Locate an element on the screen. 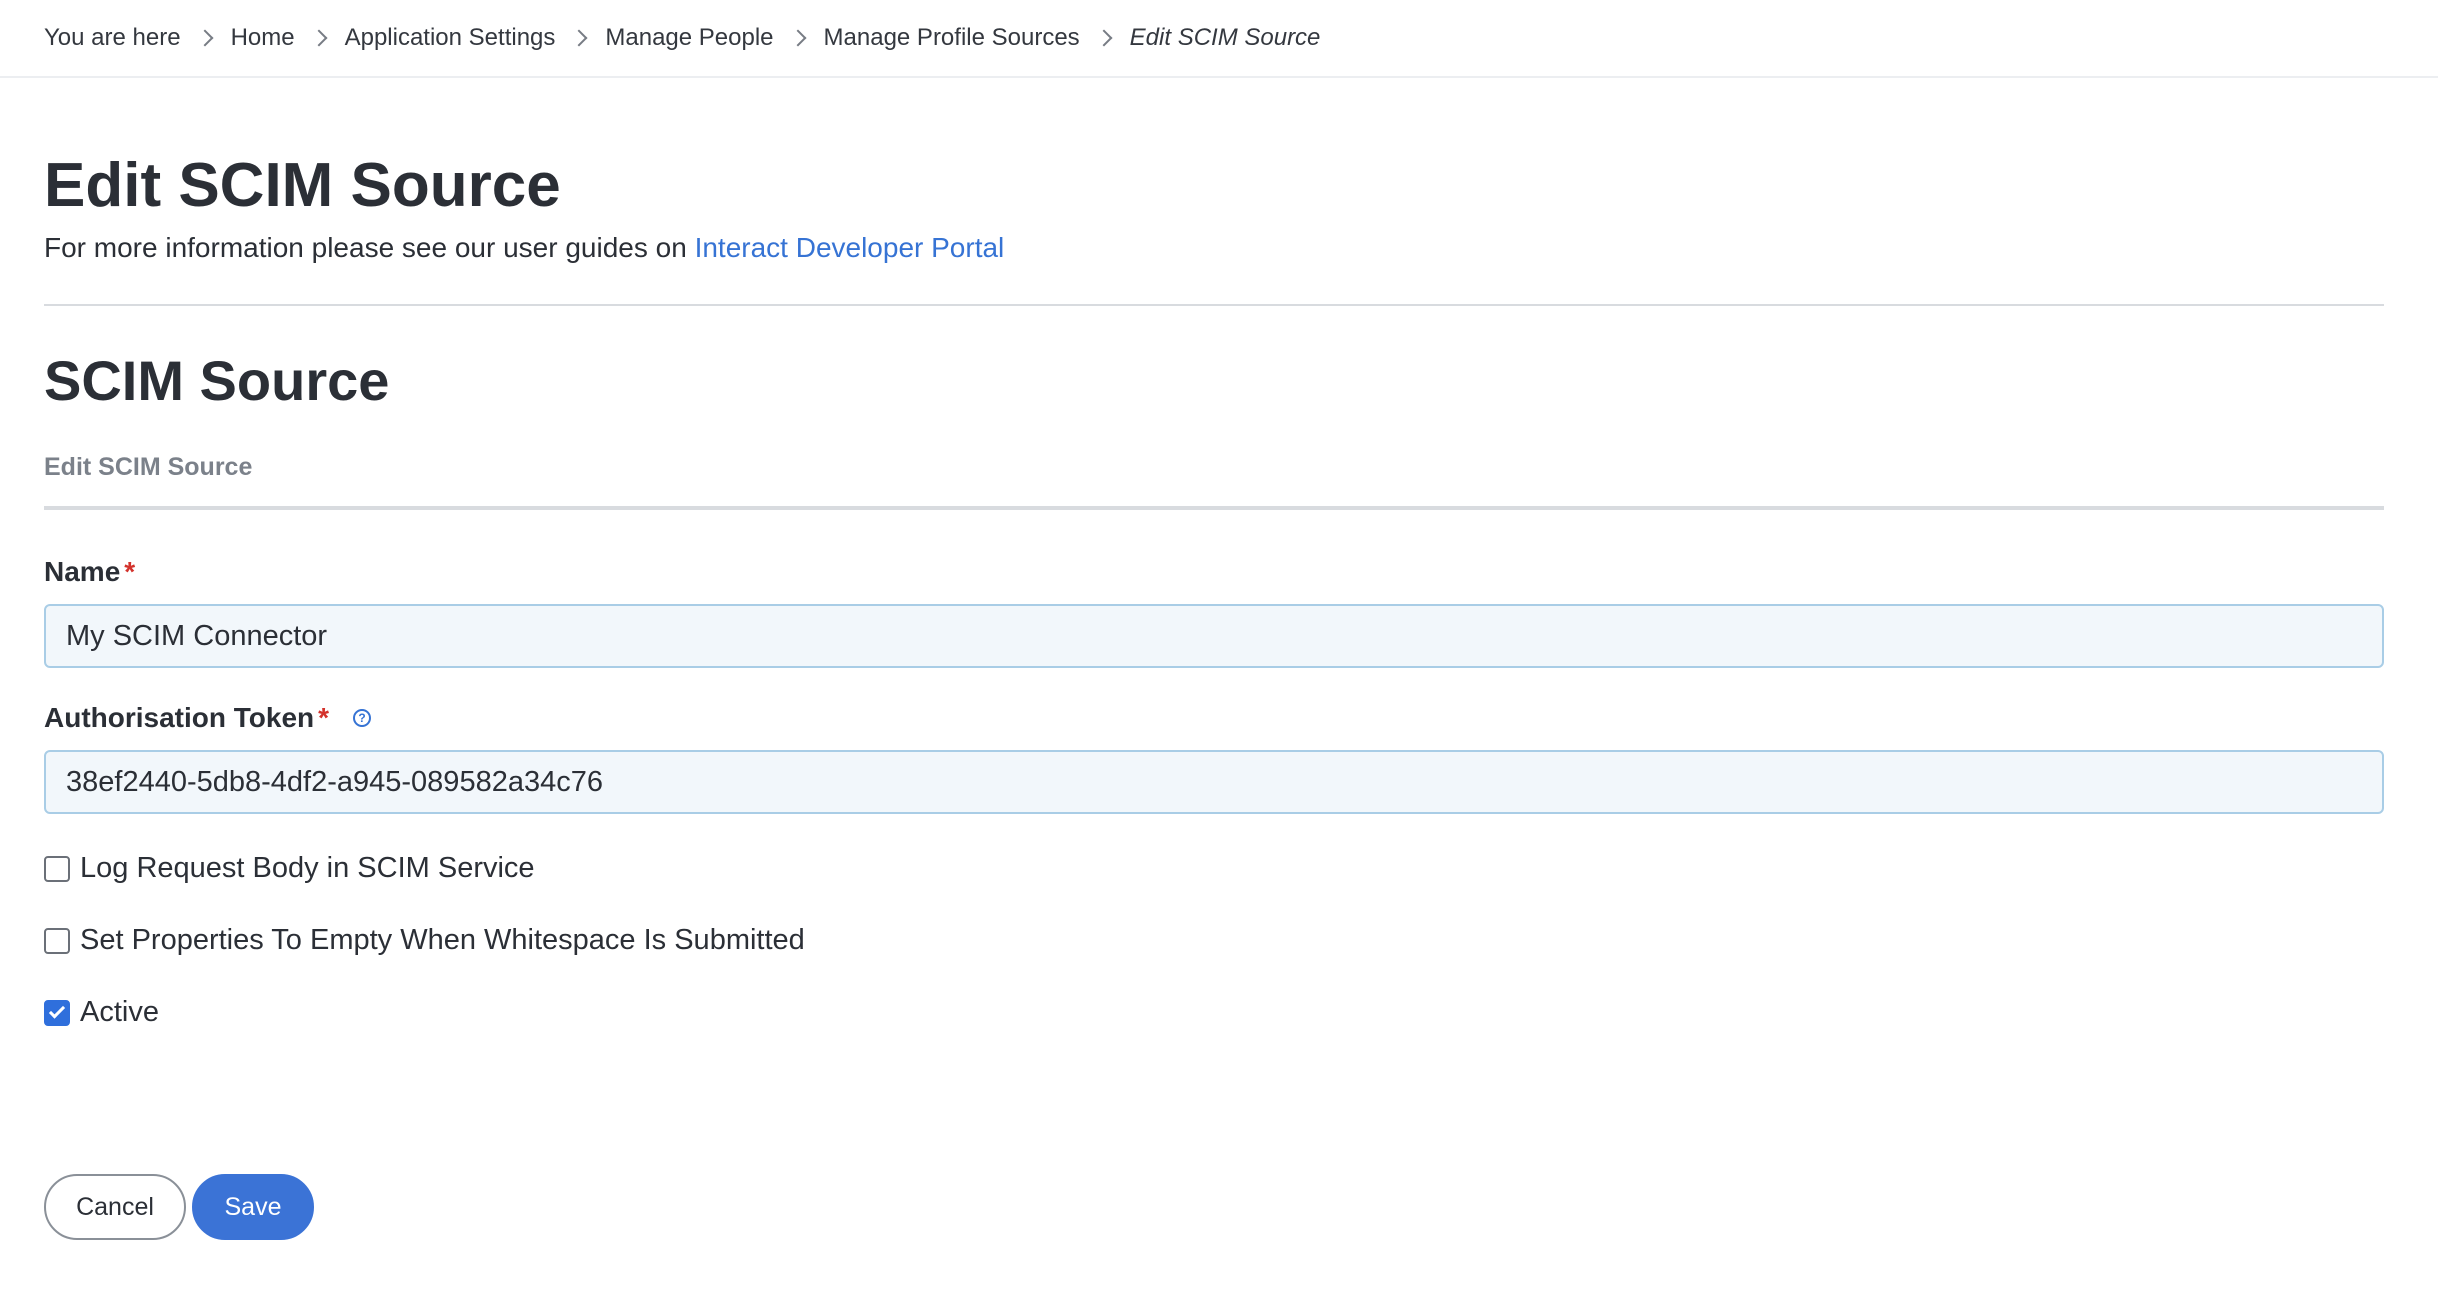  check-icon is located at coordinates (57, 1010).